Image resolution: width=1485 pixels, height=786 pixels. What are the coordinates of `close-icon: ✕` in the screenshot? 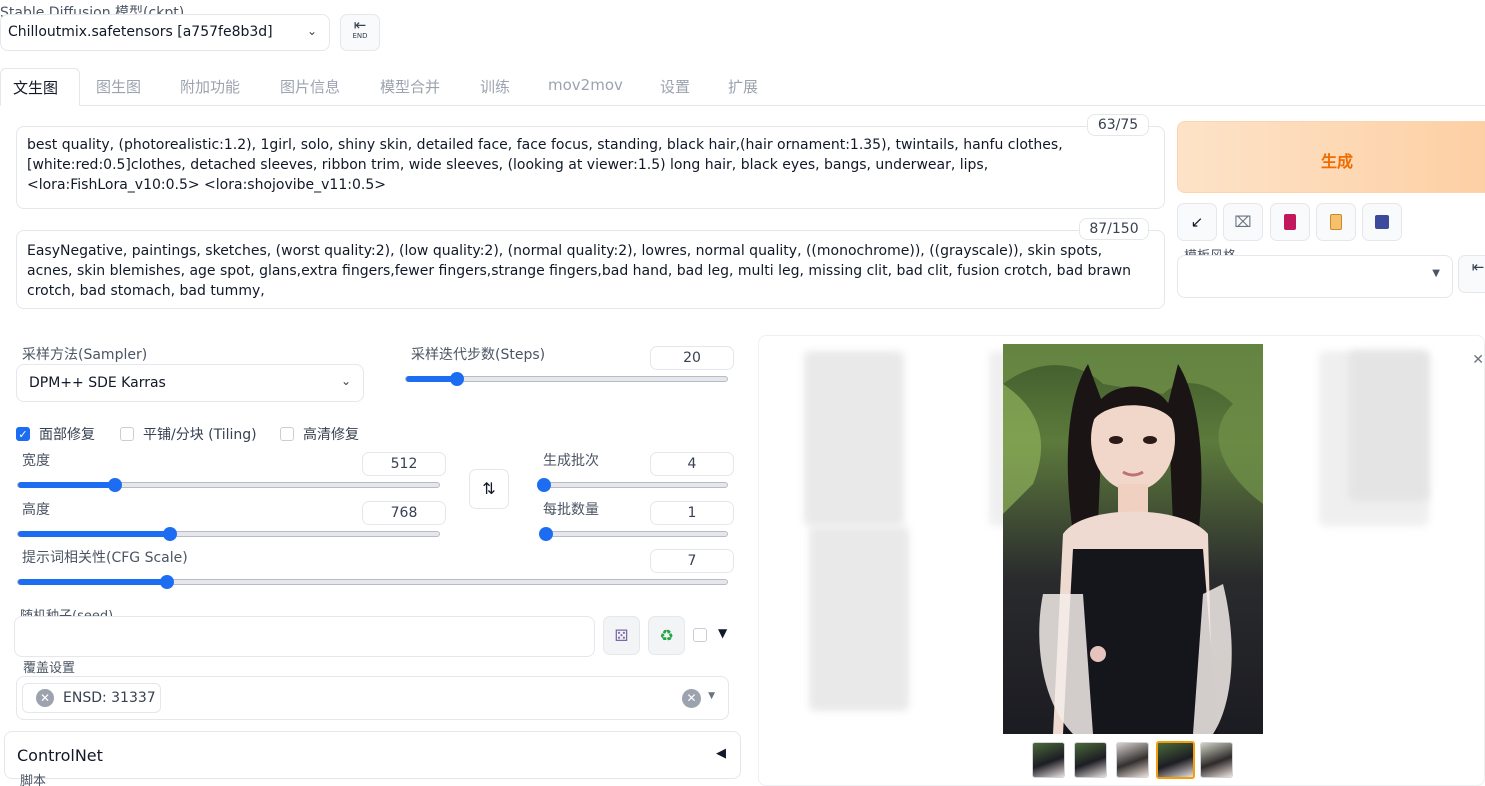 It's located at (1478, 360).